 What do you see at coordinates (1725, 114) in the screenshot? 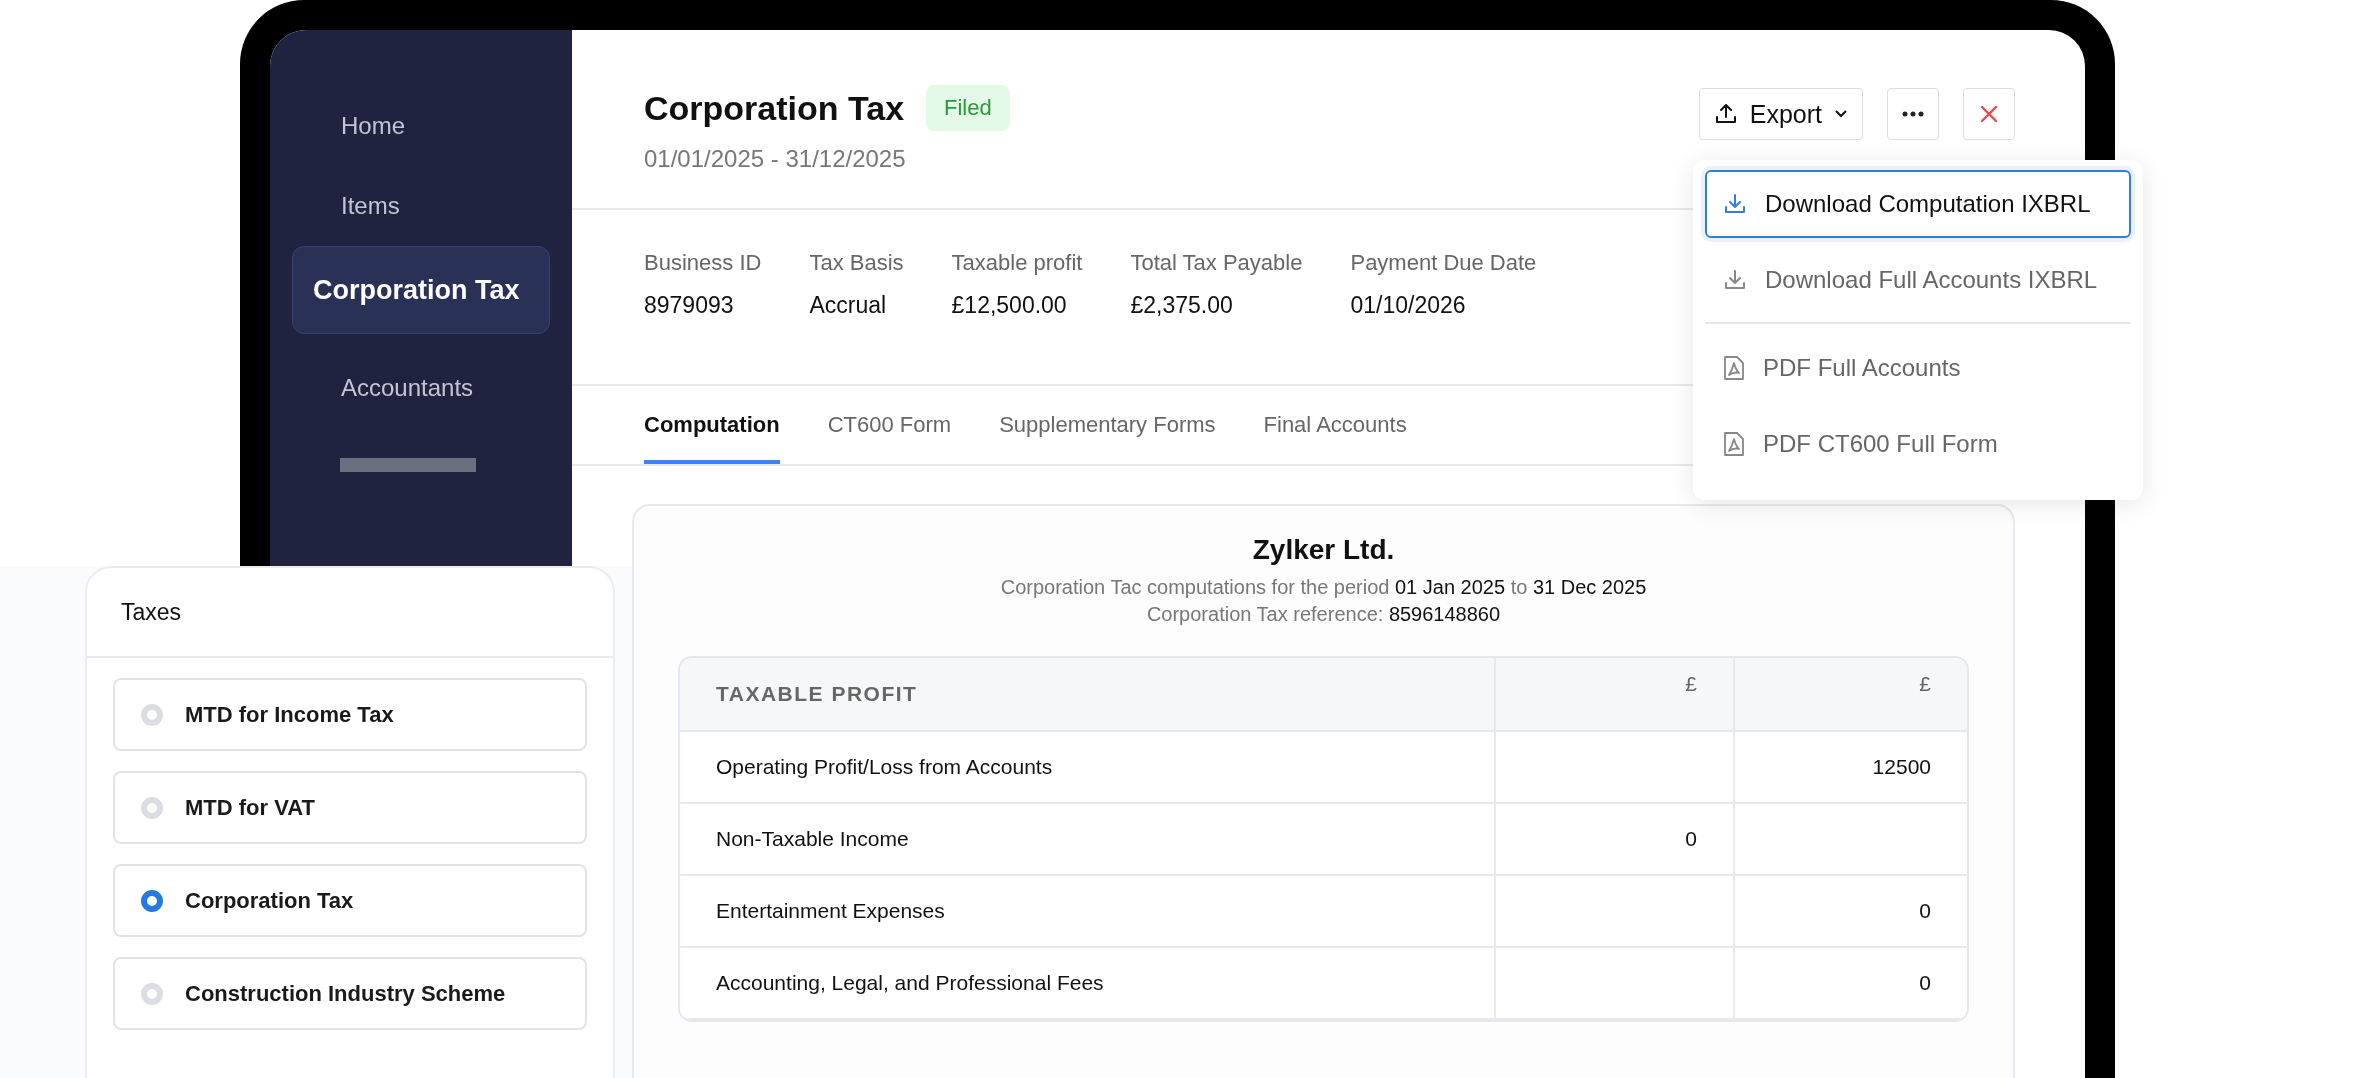
I see `upload-icon` at bounding box center [1725, 114].